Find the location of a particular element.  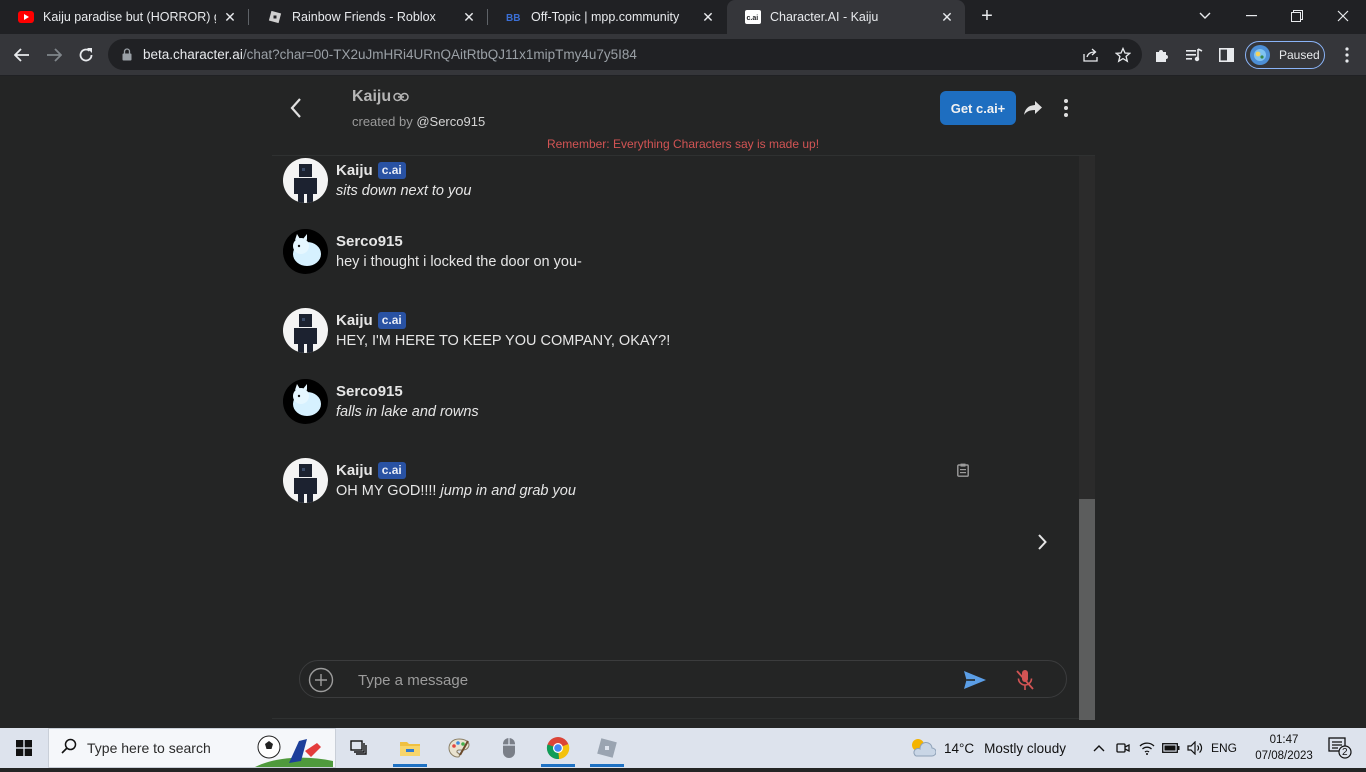

taskbar-search-box: Type here to search is located at coordinates (192, 748).